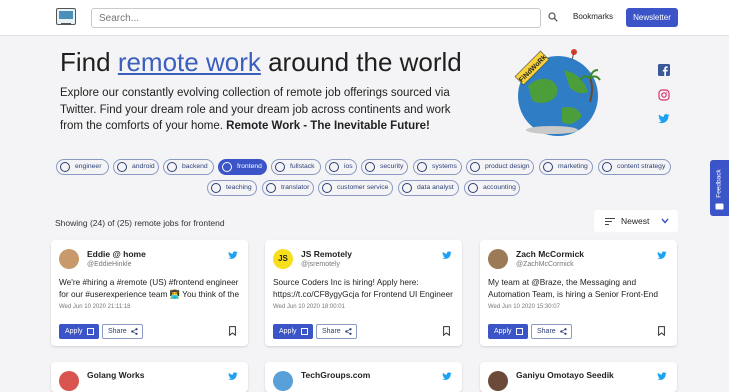 Image resolution: width=729 pixels, height=392 pixels. What do you see at coordinates (116, 254) in the screenshot?
I see `author-name: Eddie @ home` at bounding box center [116, 254].